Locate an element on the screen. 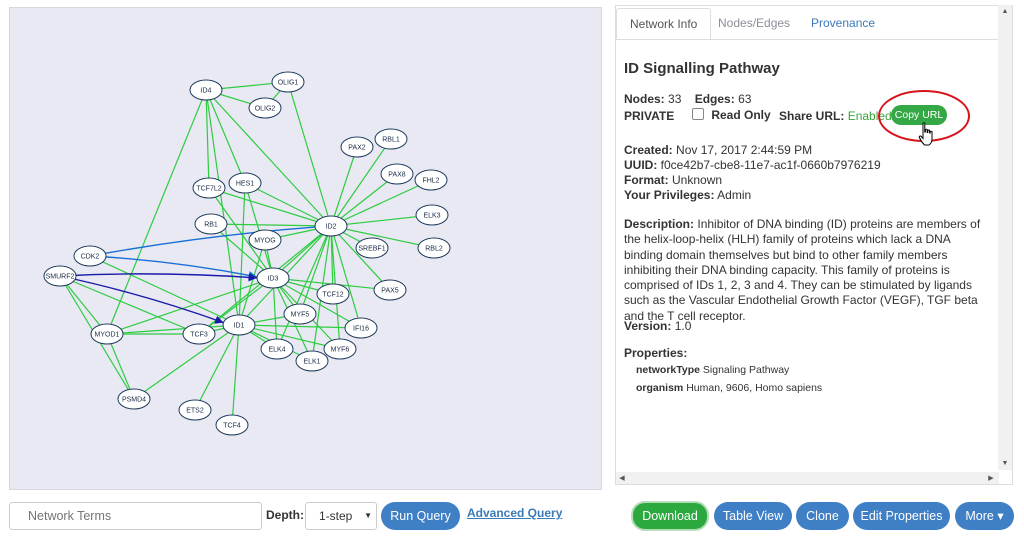  node-label: CDK2 is located at coordinates (90, 257).